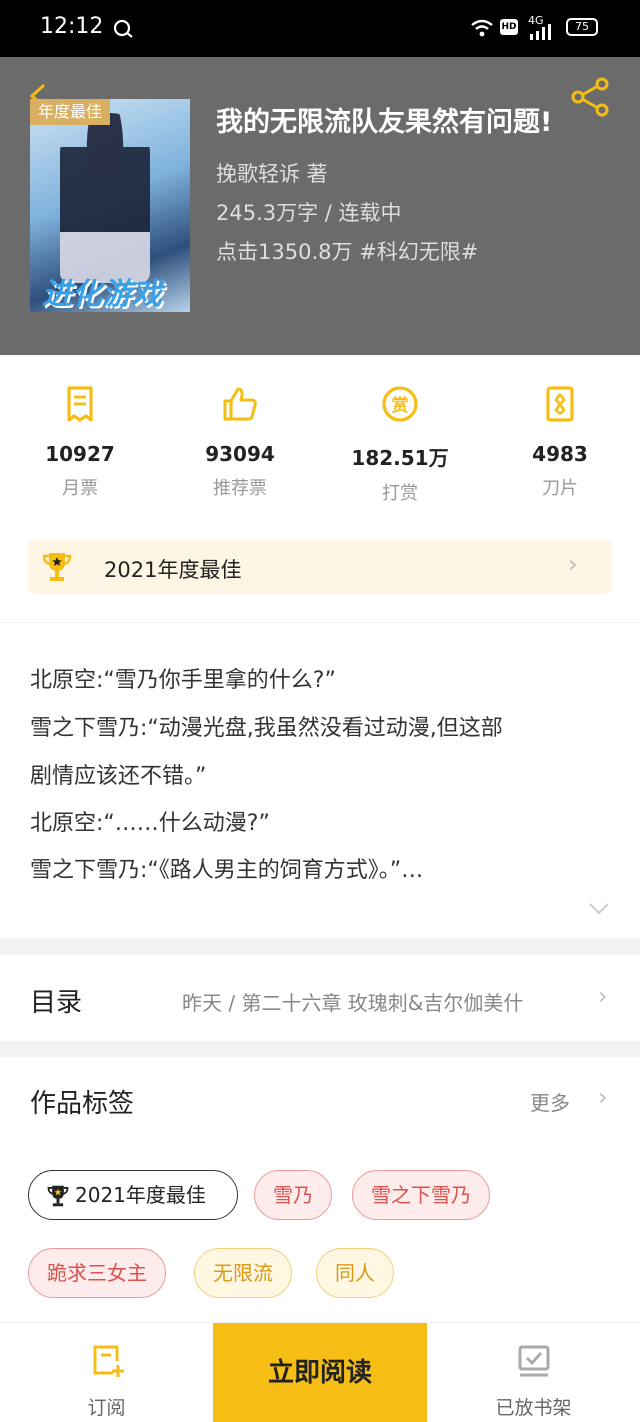 The width and height of the screenshot is (640, 1422). What do you see at coordinates (482, 28) in the screenshot?
I see `wifi-icon` at bounding box center [482, 28].